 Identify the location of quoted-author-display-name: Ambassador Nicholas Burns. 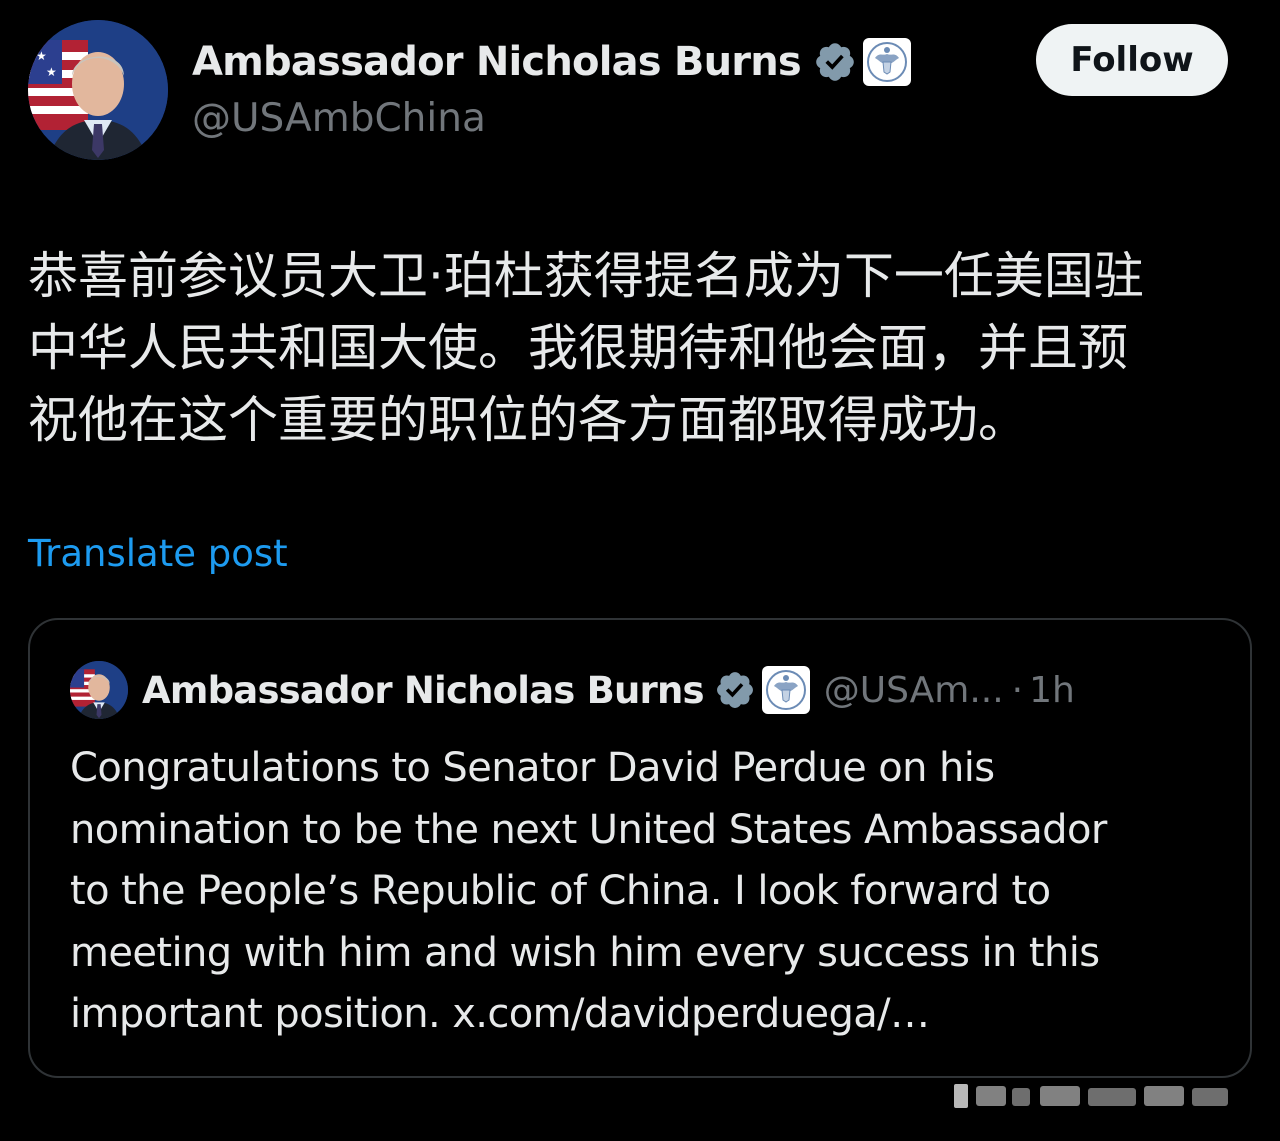
(423, 690).